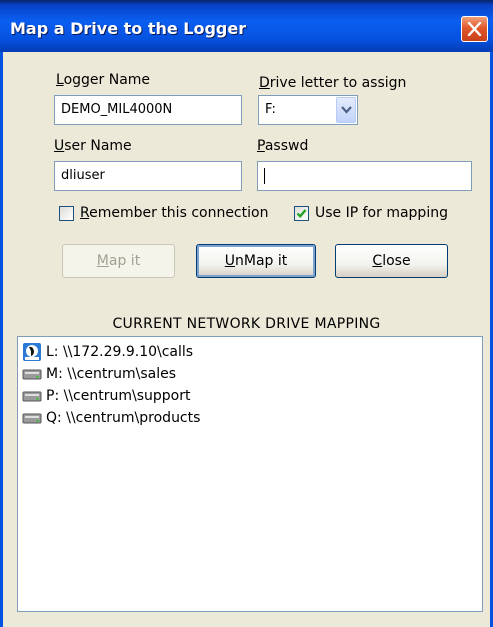 The width and height of the screenshot is (493, 627). Describe the element at coordinates (83, 175) in the screenshot. I see `user-name-value: dliuser` at that location.